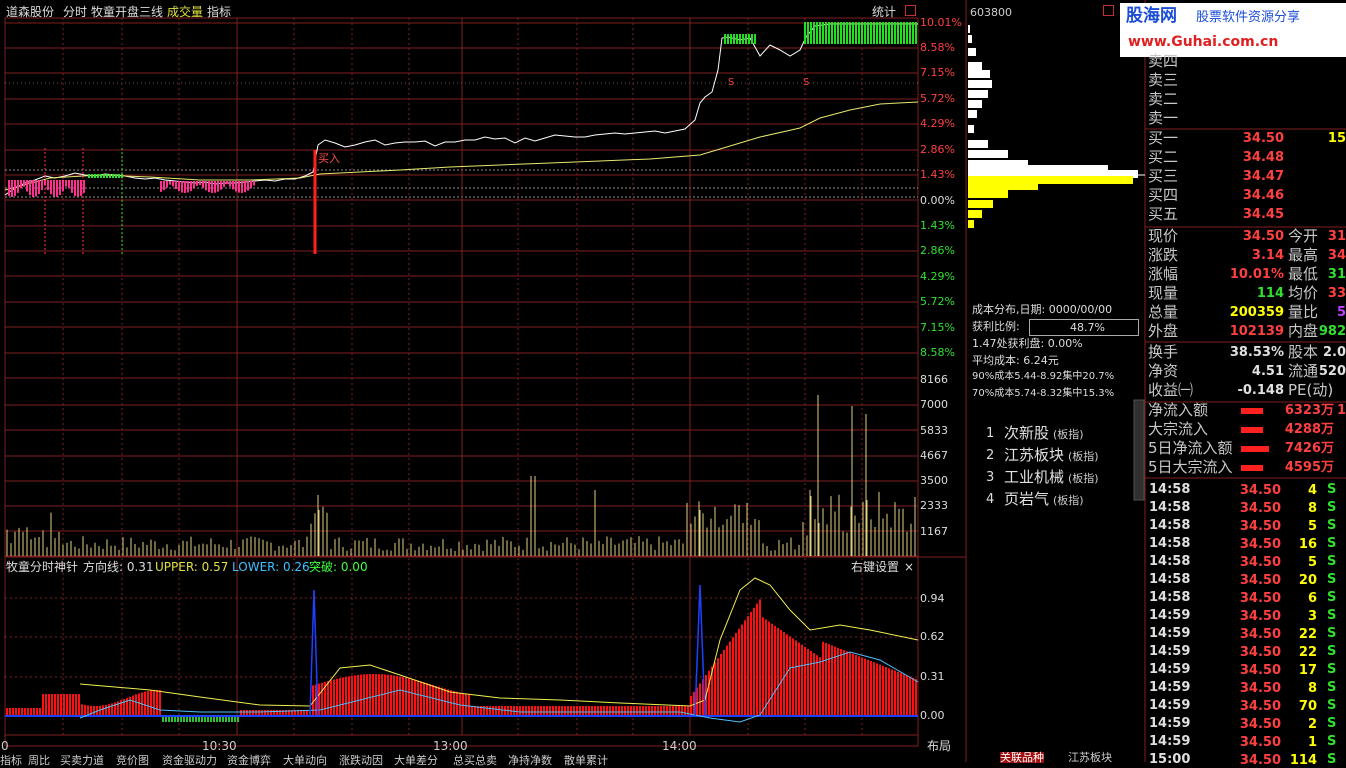 This screenshot has width=1346, height=768. Describe the element at coordinates (39, 760) in the screenshot. I see `bottom-tab: 周比` at that location.